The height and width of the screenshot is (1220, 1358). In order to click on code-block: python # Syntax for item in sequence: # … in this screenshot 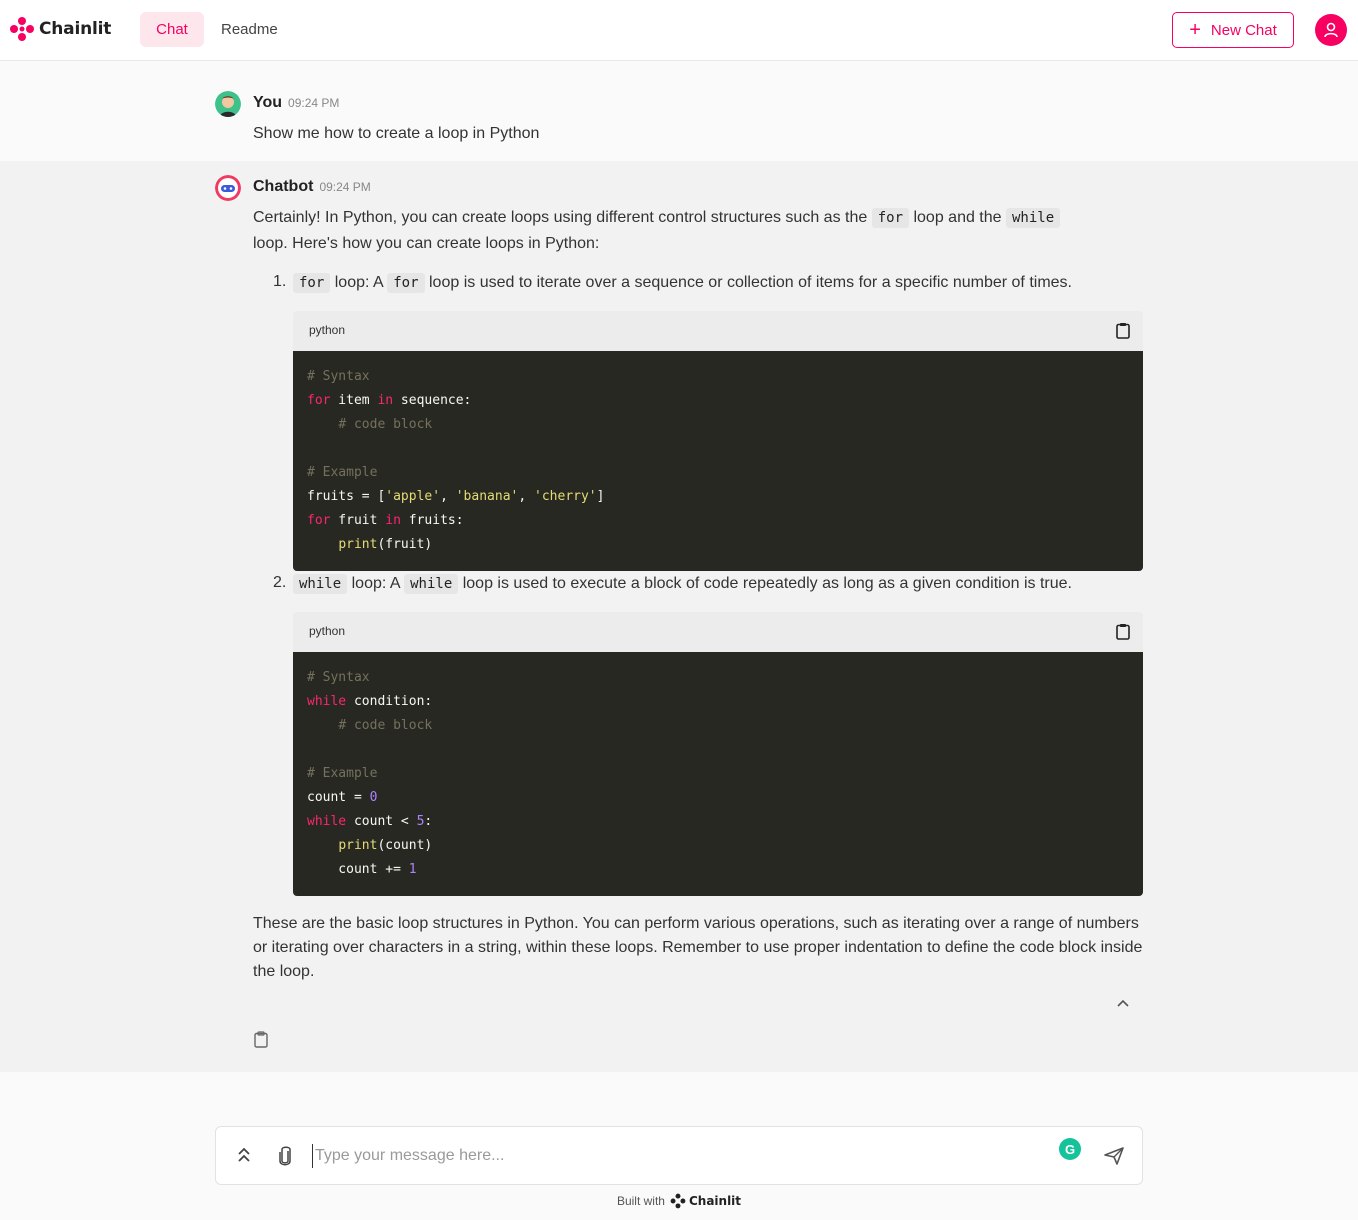, I will do `click(718, 441)`.